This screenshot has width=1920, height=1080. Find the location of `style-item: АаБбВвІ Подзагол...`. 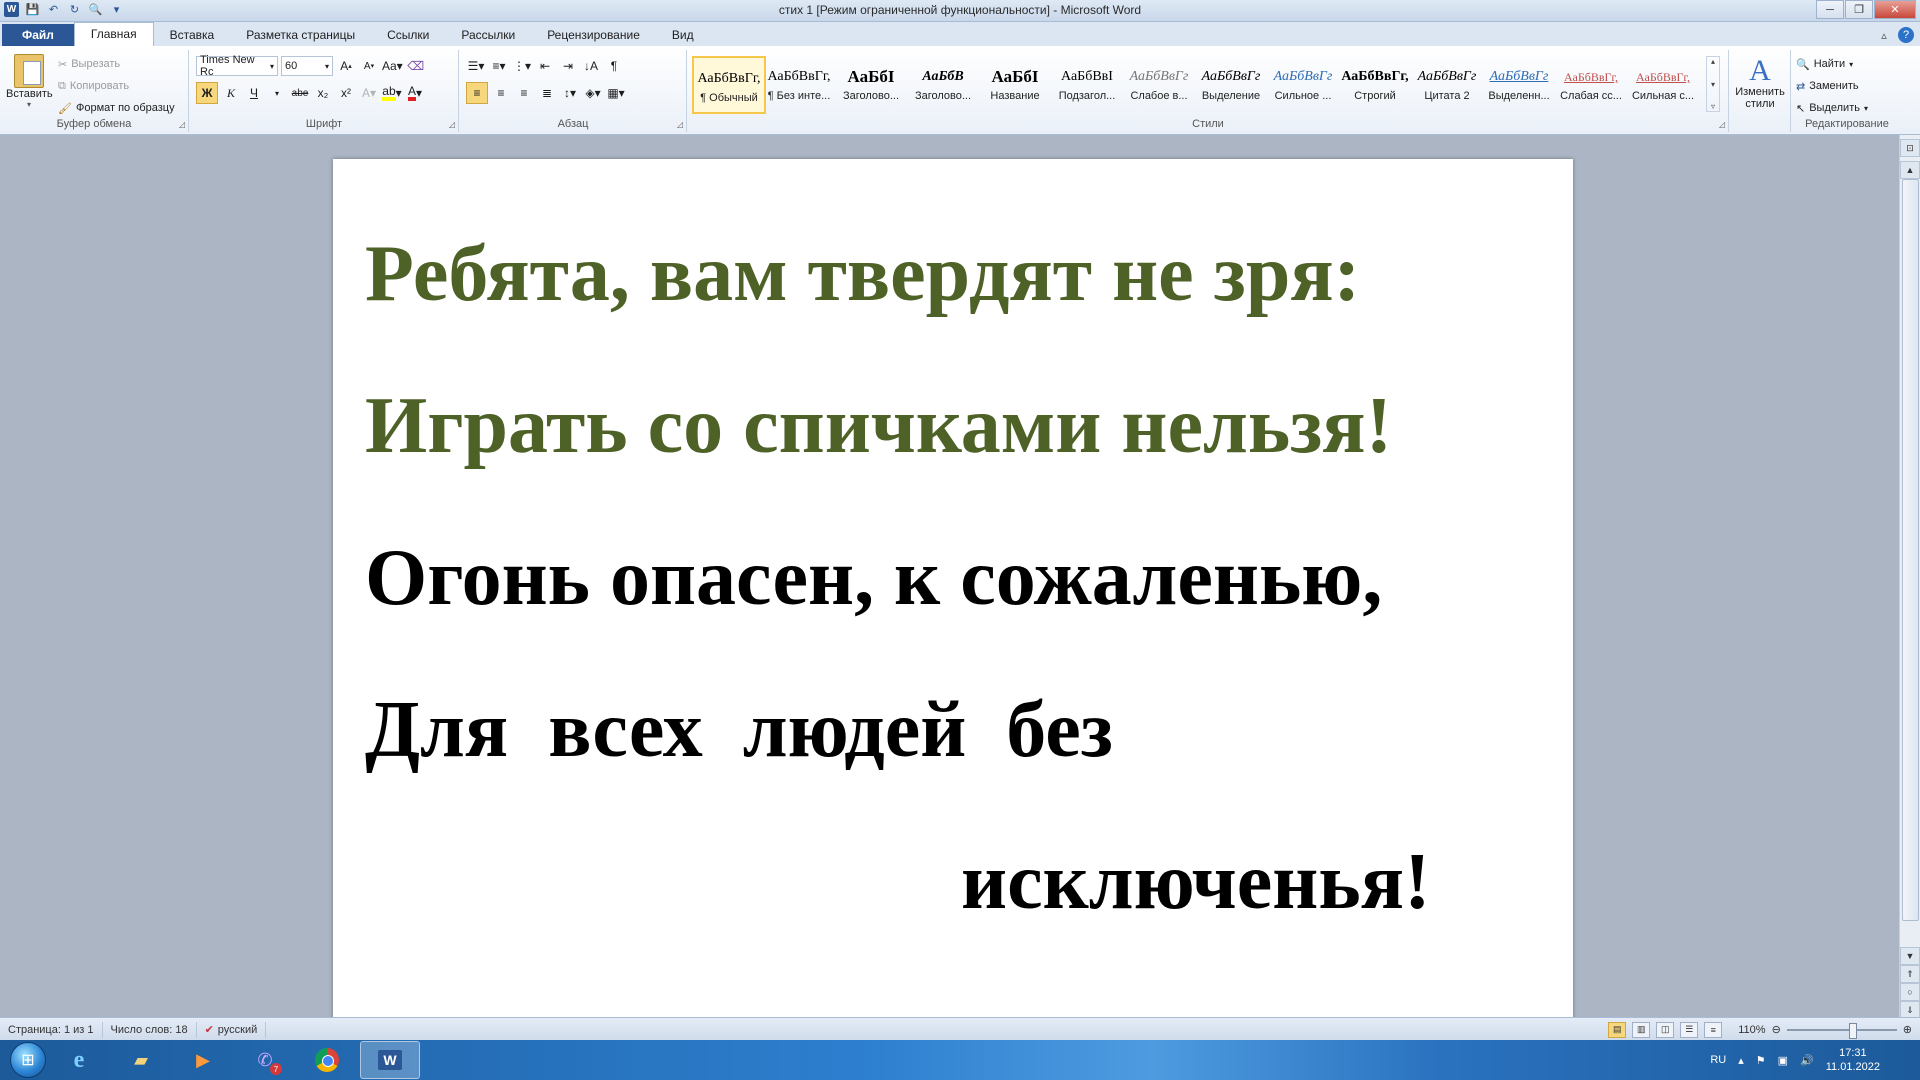

style-item: АаБбВвІ Подзагол... is located at coordinates (1087, 83).